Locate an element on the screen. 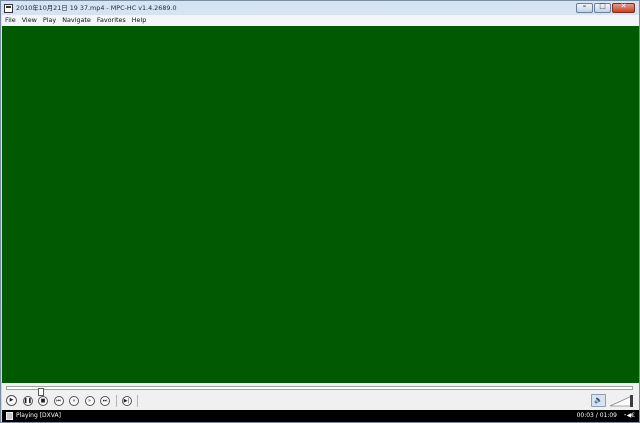  control-bar: ▶ ❚❚ ■ ⏮ « » ⏭ ▶| 🔈 is located at coordinates (320, 396).